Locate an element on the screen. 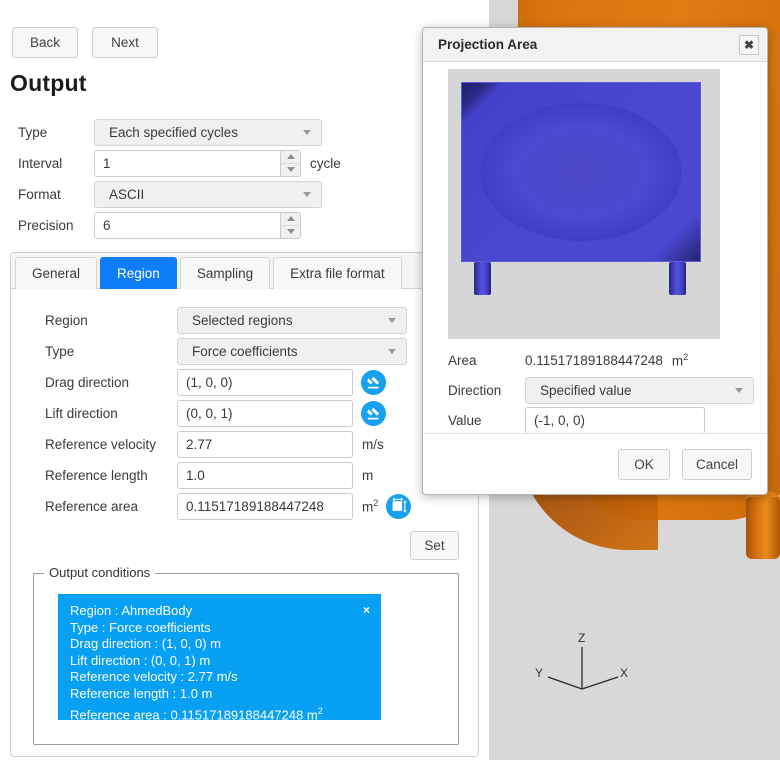 This screenshot has width=780, height=780. region-type-label: Type is located at coordinates (60, 351).